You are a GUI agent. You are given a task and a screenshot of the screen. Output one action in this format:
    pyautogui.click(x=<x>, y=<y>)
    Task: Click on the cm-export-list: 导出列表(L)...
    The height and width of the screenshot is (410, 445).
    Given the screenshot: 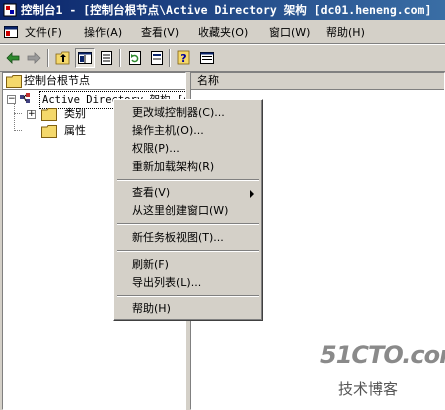 What is the action you would take?
    pyautogui.click(x=188, y=283)
    